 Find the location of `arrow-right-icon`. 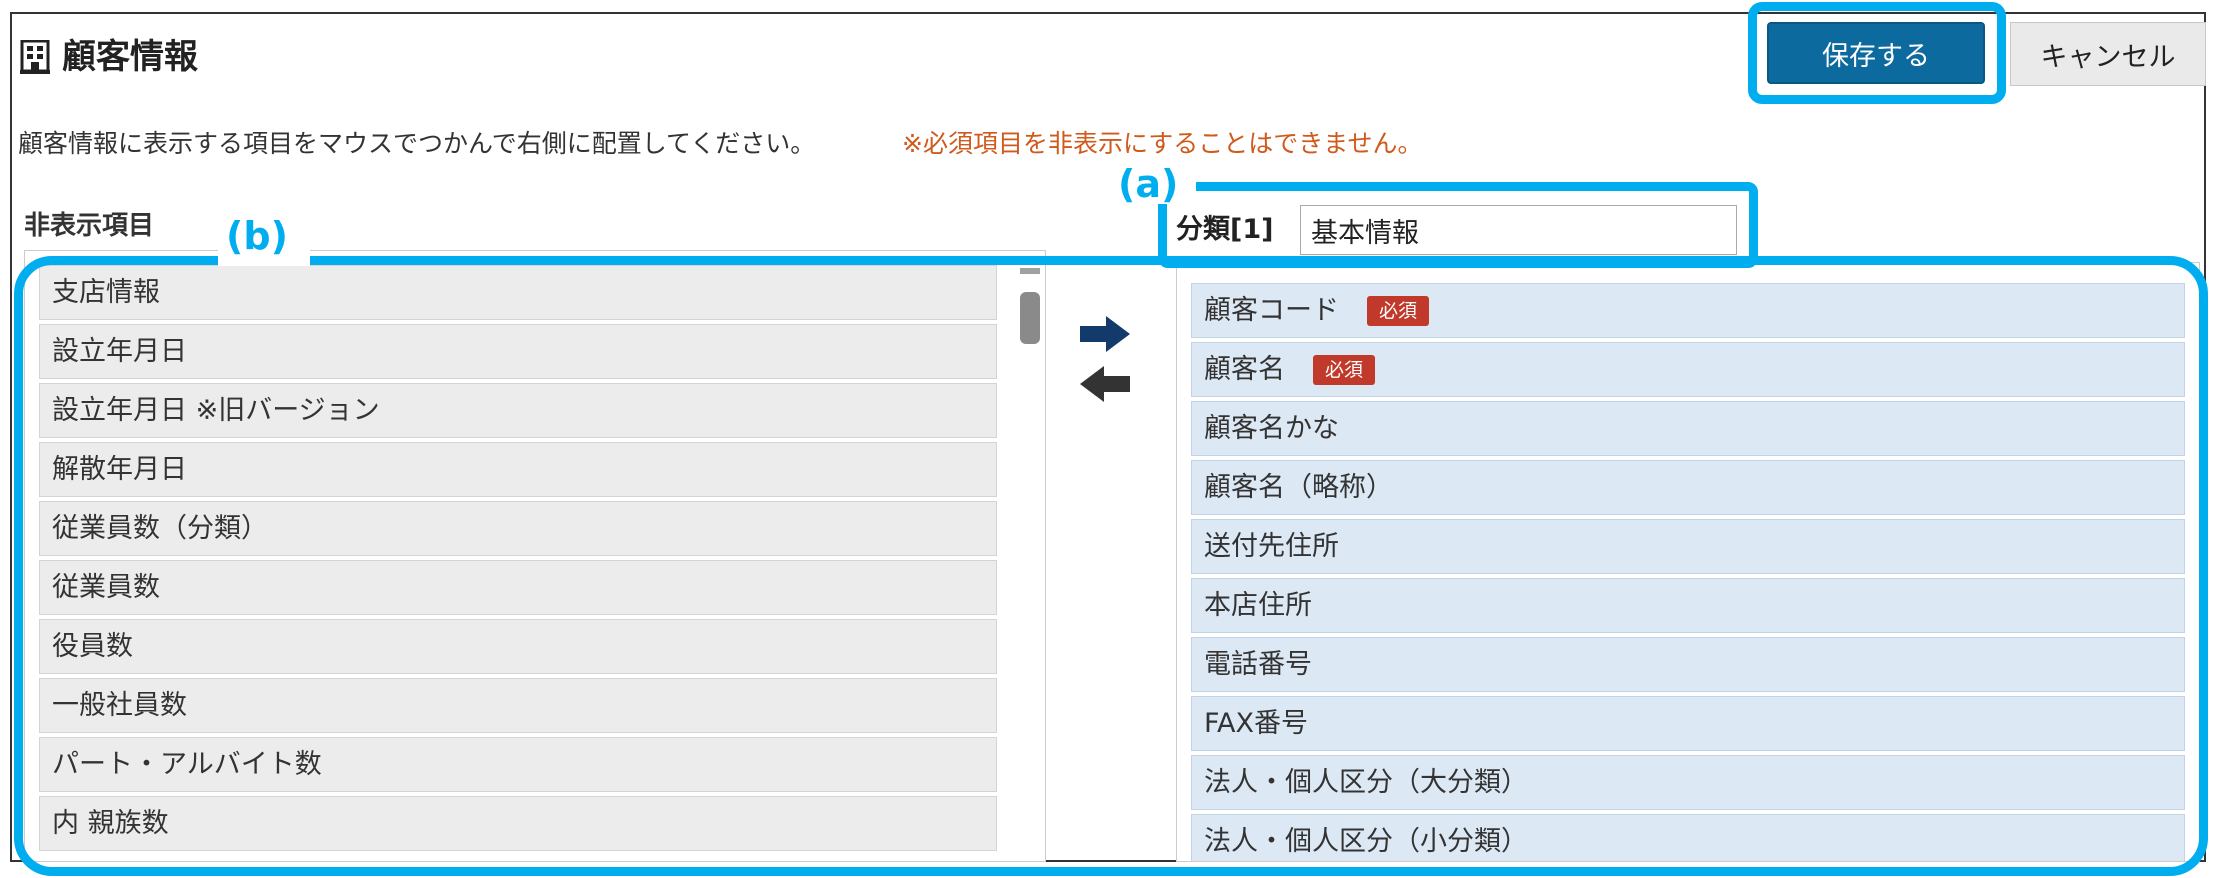

arrow-right-icon is located at coordinates (1105, 334).